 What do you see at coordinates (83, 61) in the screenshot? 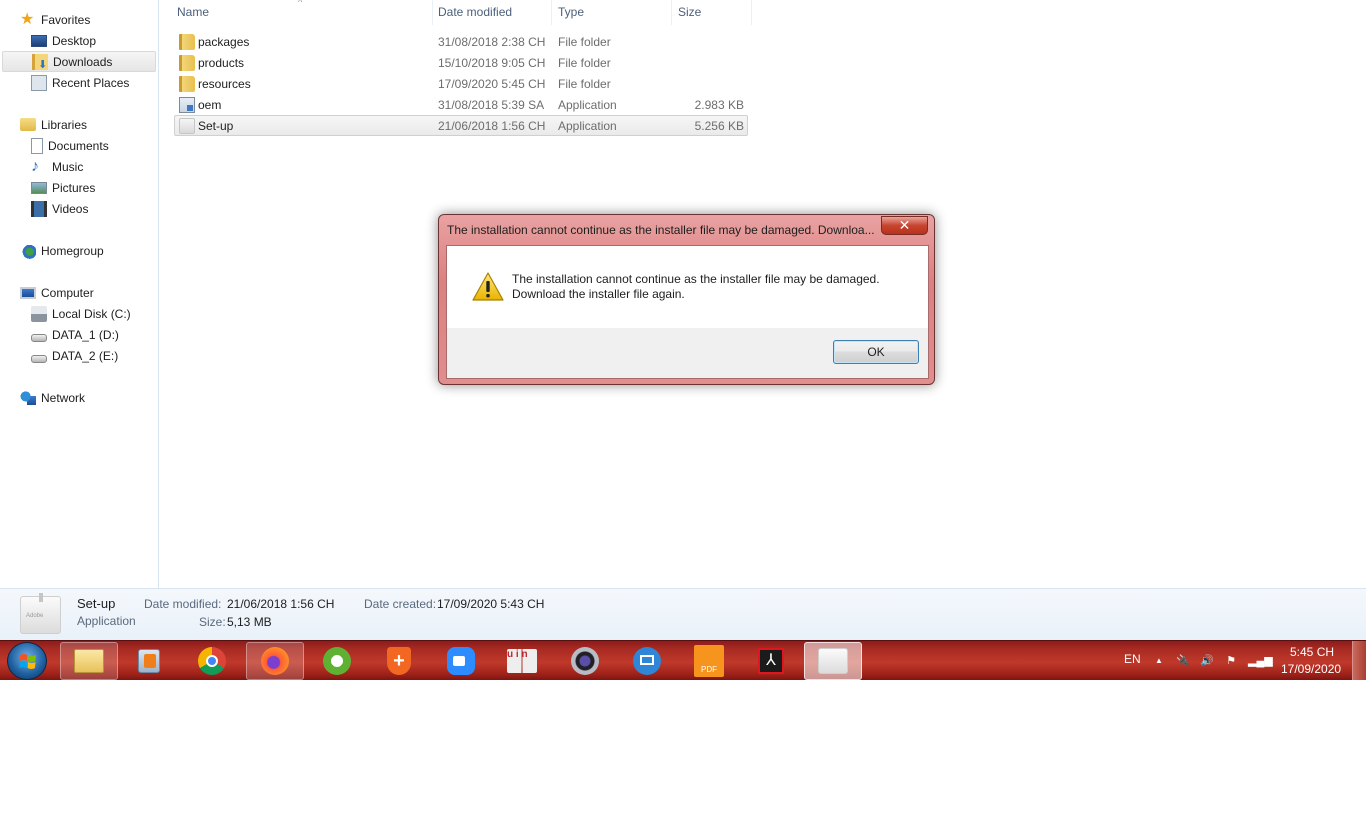
I see `nav-downloads-label: Downloads` at bounding box center [83, 61].